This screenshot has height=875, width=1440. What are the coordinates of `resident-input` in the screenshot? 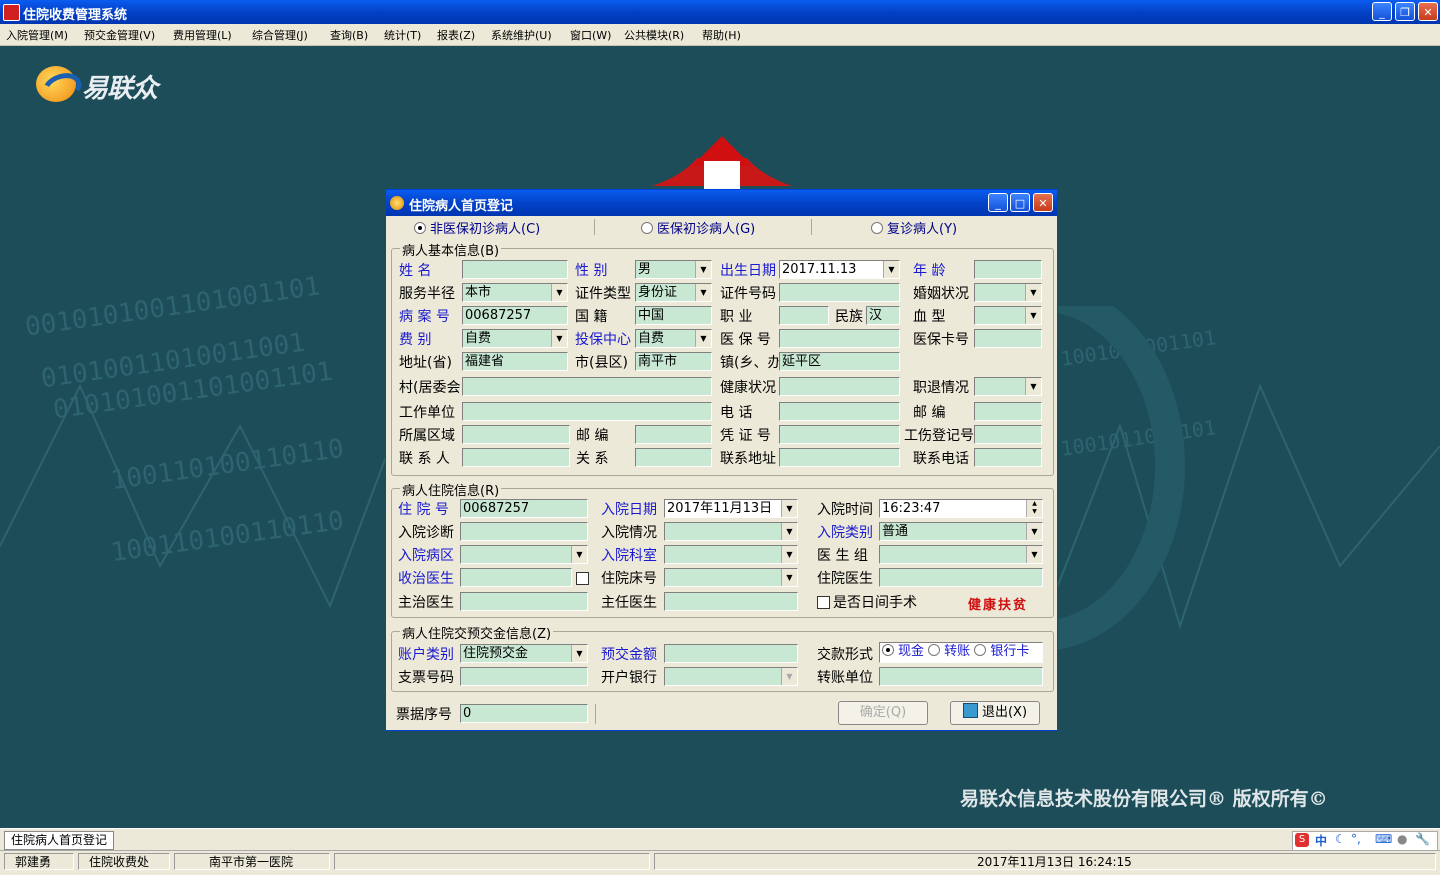 It's located at (961, 577).